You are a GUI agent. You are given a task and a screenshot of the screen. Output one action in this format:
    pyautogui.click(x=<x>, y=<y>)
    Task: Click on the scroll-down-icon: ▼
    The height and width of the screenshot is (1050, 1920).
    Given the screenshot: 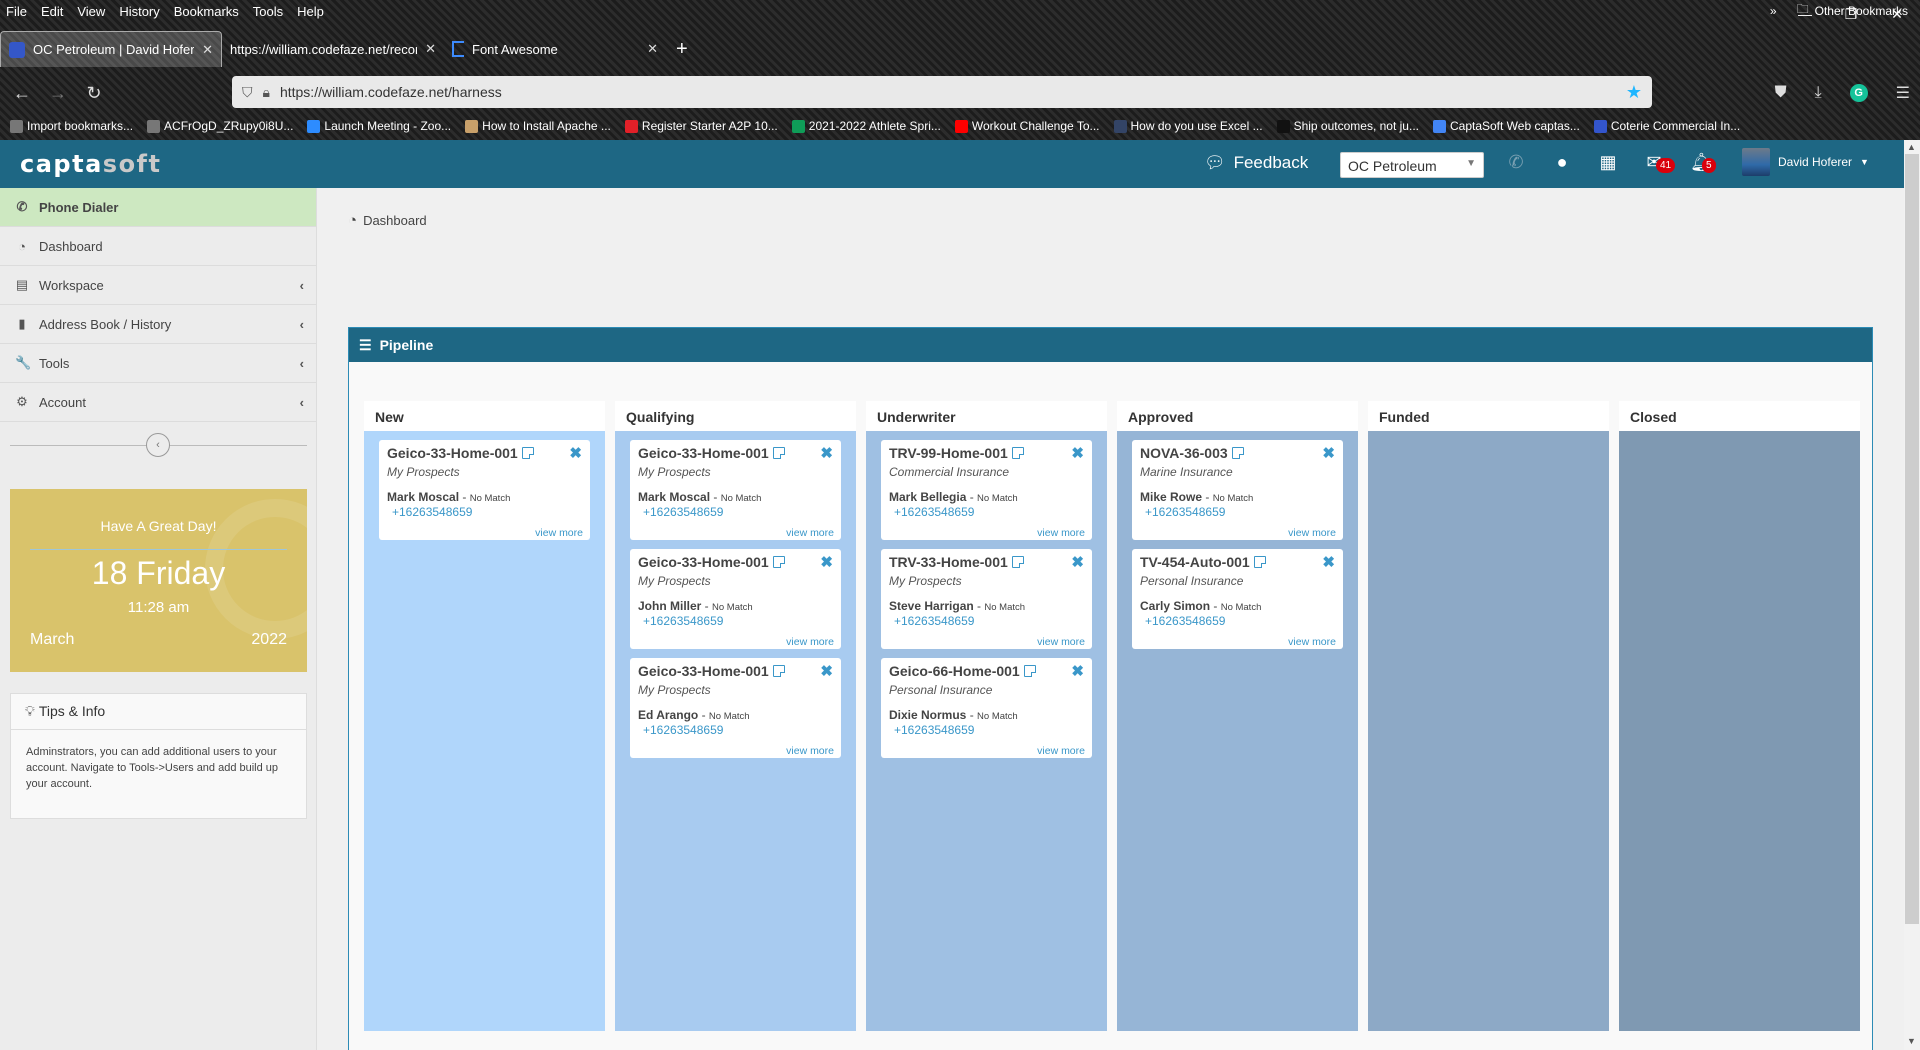 What is the action you would take?
    pyautogui.click(x=1911, y=1041)
    